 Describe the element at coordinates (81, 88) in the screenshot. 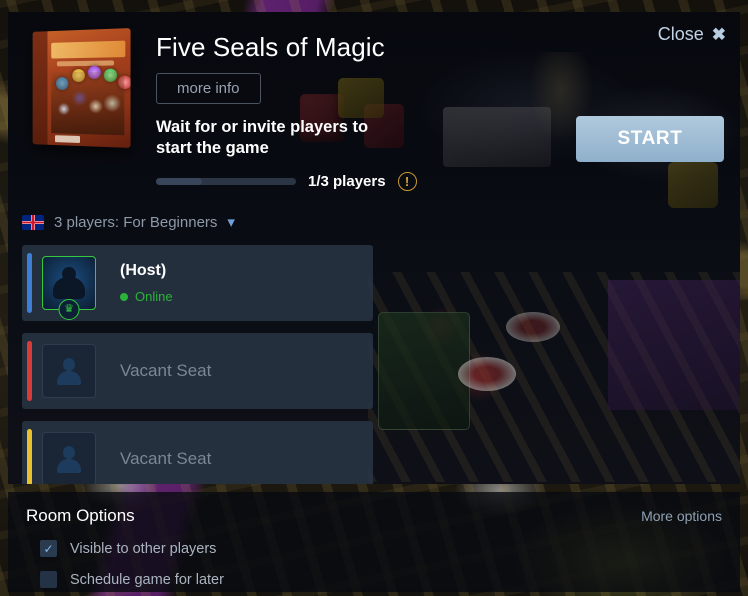

I see `game-box-art` at that location.